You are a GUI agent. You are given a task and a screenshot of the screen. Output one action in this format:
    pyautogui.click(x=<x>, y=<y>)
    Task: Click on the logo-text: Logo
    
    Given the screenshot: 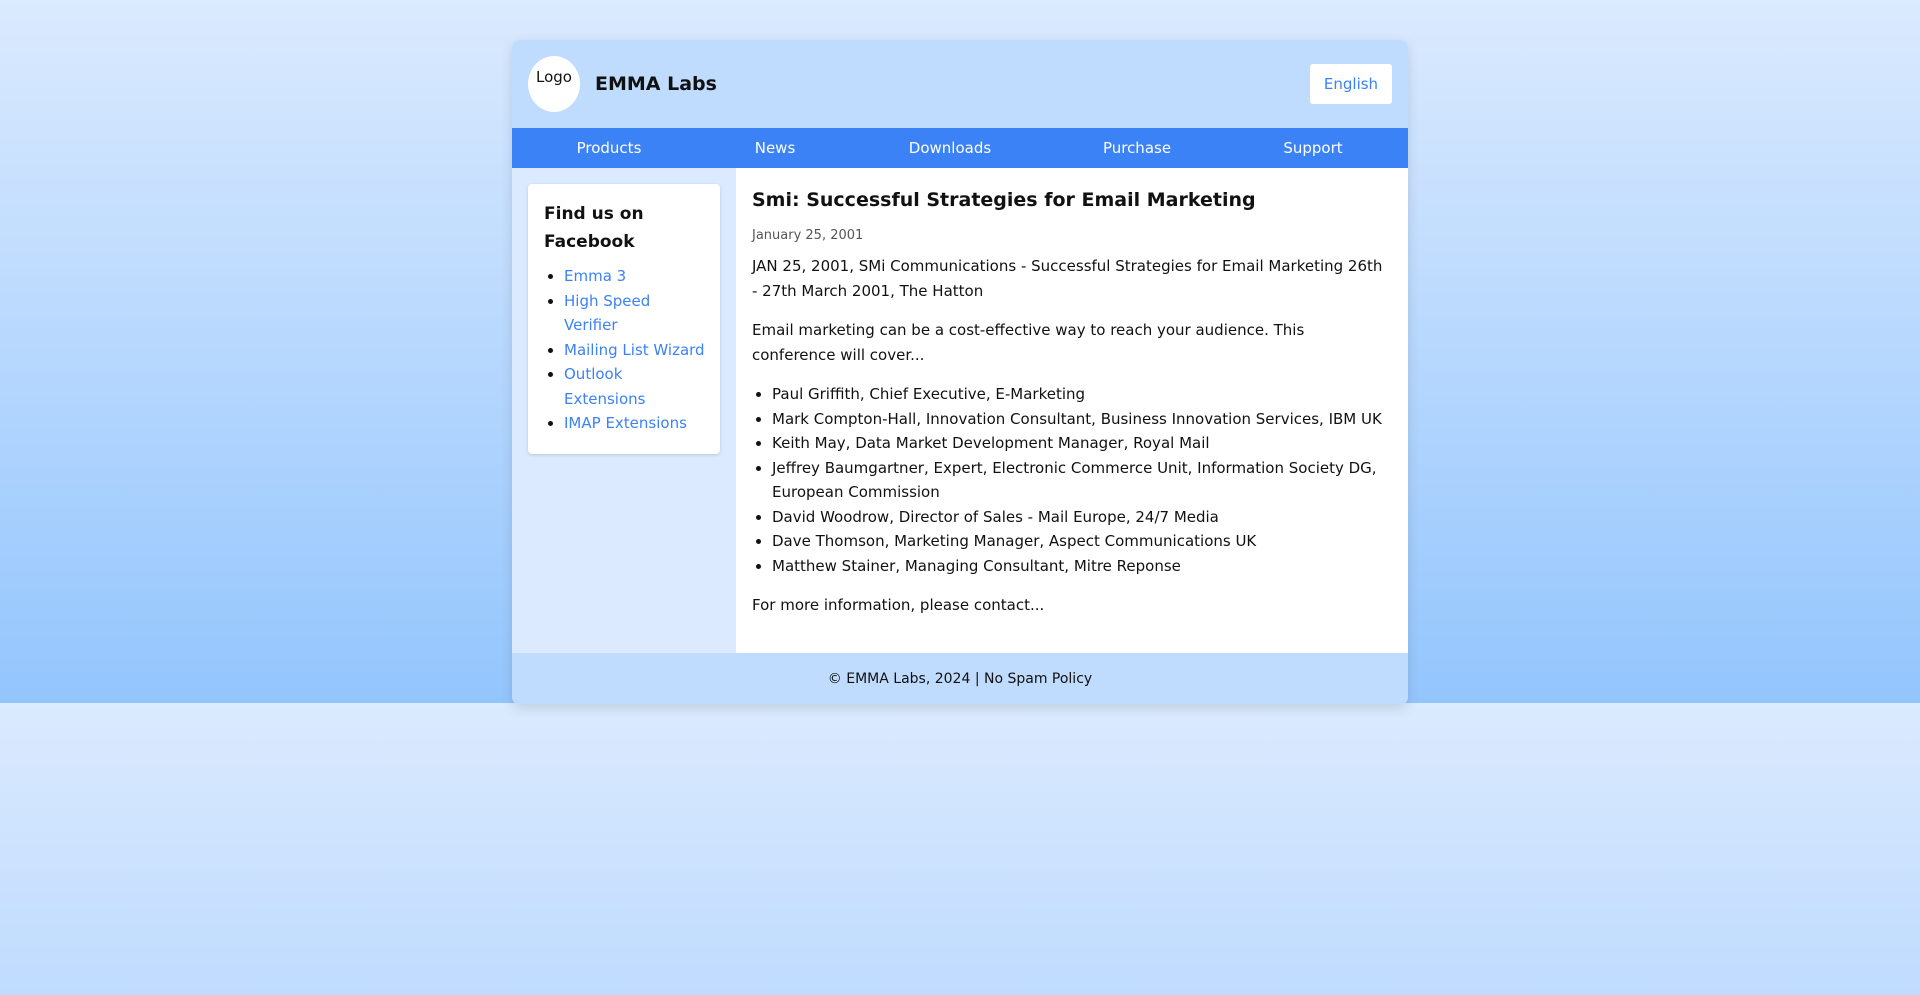 What is the action you would take?
    pyautogui.click(x=554, y=77)
    